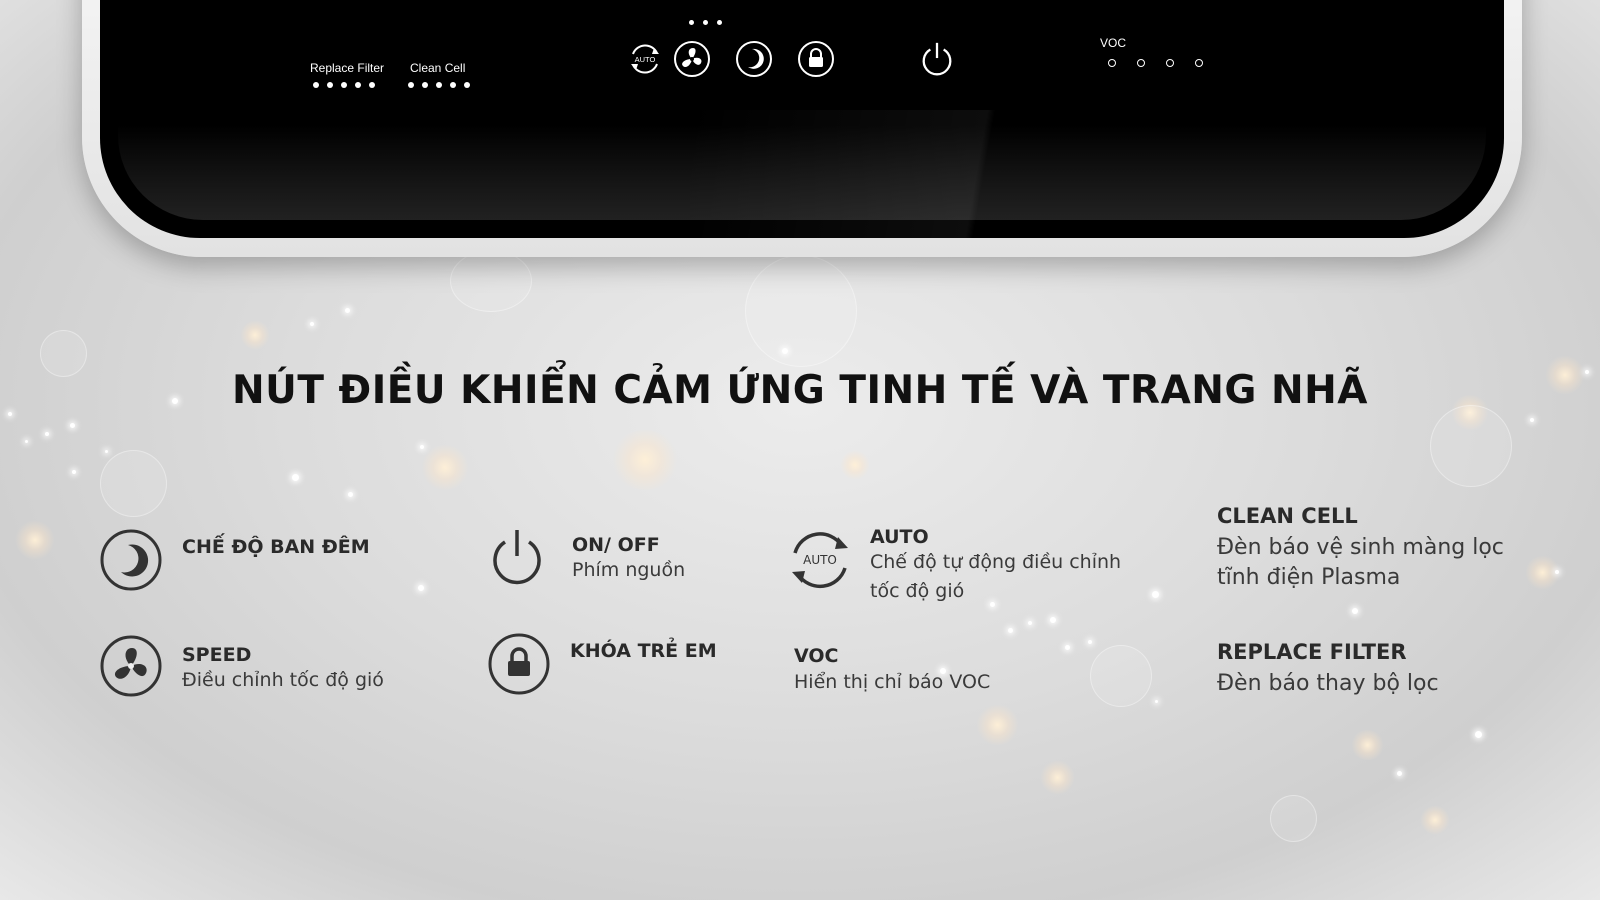 The height and width of the screenshot is (900, 1600). What do you see at coordinates (899, 537) in the screenshot?
I see `auto-title: AUTO` at bounding box center [899, 537].